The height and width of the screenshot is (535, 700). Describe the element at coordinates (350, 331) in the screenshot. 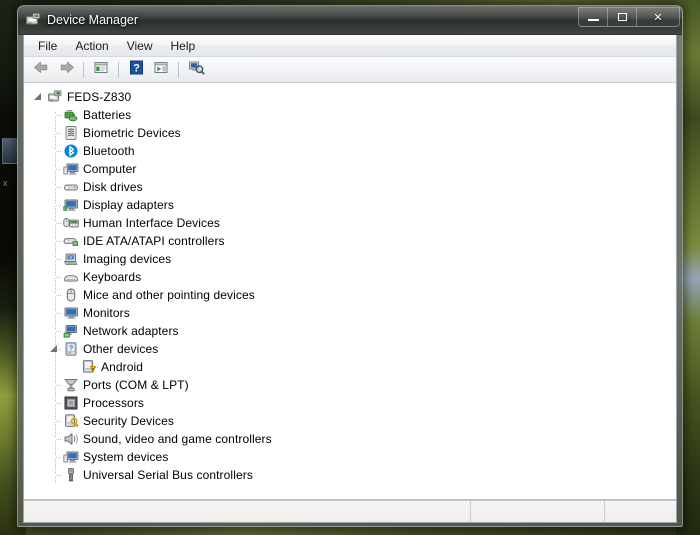

I see `tree-node-network-adapters: Network adapters` at that location.